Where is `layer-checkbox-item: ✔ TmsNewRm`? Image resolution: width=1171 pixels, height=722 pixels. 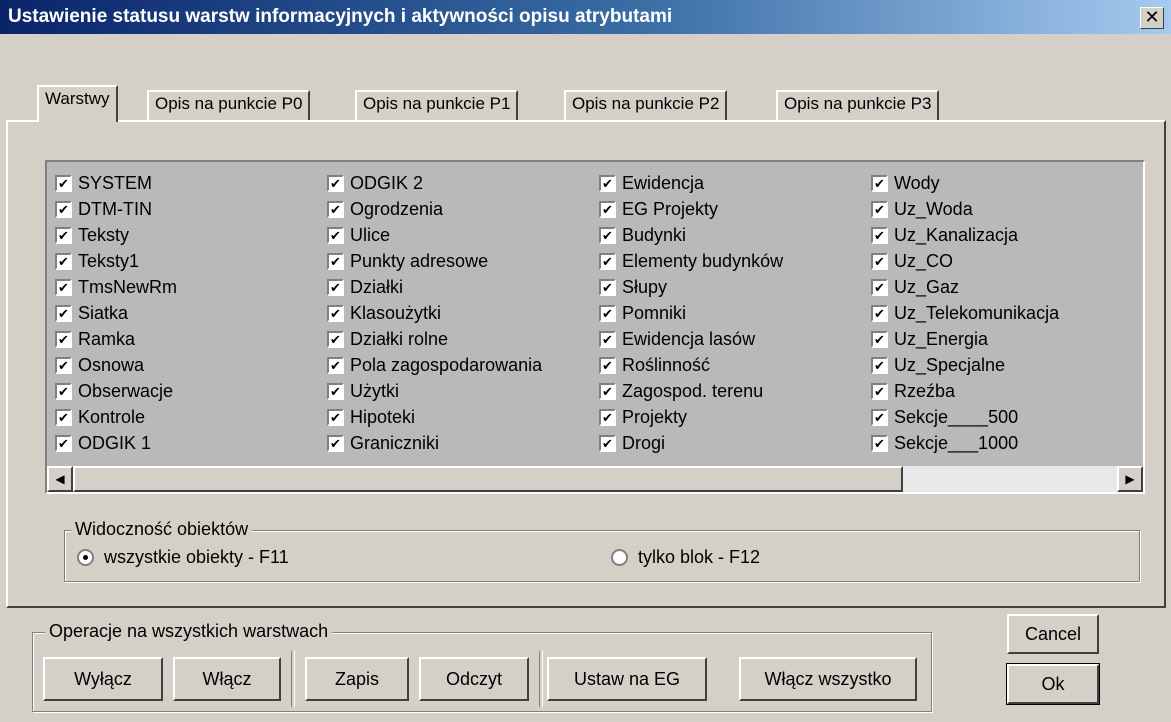 layer-checkbox-item: ✔ TmsNewRm is located at coordinates (116, 287).